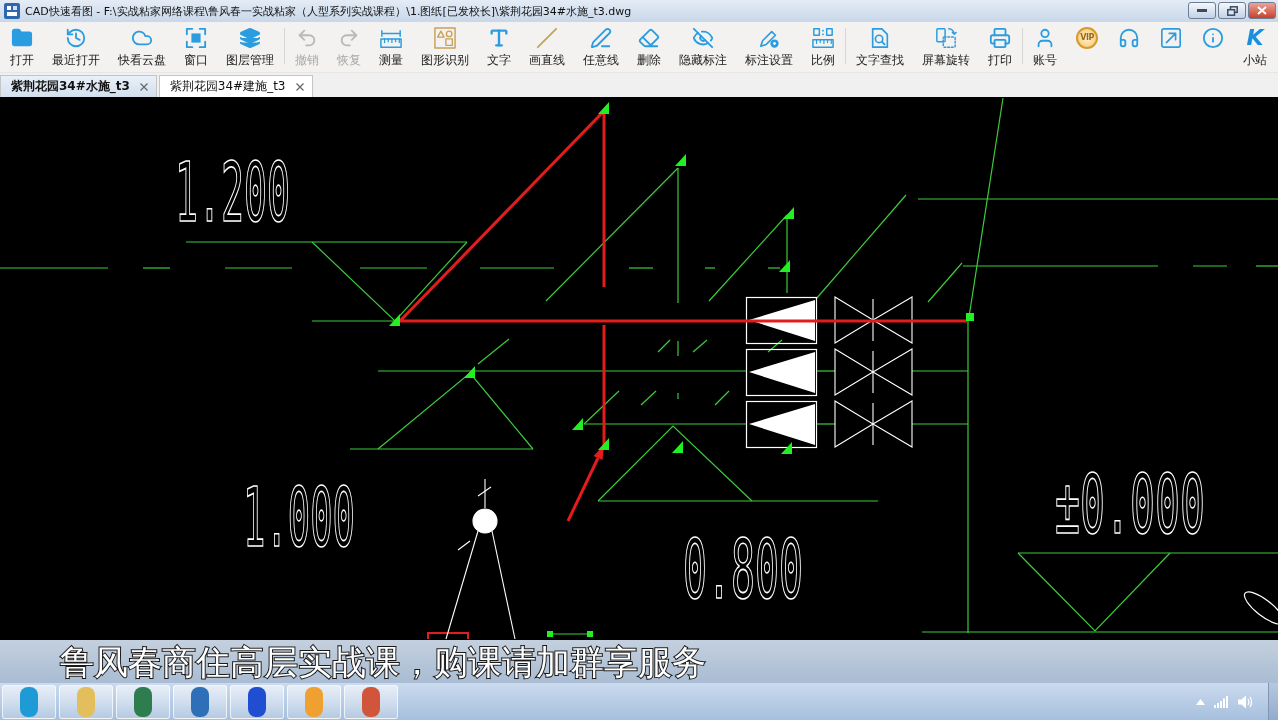  Describe the element at coordinates (946, 38) in the screenshot. I see `rotate-screen-icon` at that location.